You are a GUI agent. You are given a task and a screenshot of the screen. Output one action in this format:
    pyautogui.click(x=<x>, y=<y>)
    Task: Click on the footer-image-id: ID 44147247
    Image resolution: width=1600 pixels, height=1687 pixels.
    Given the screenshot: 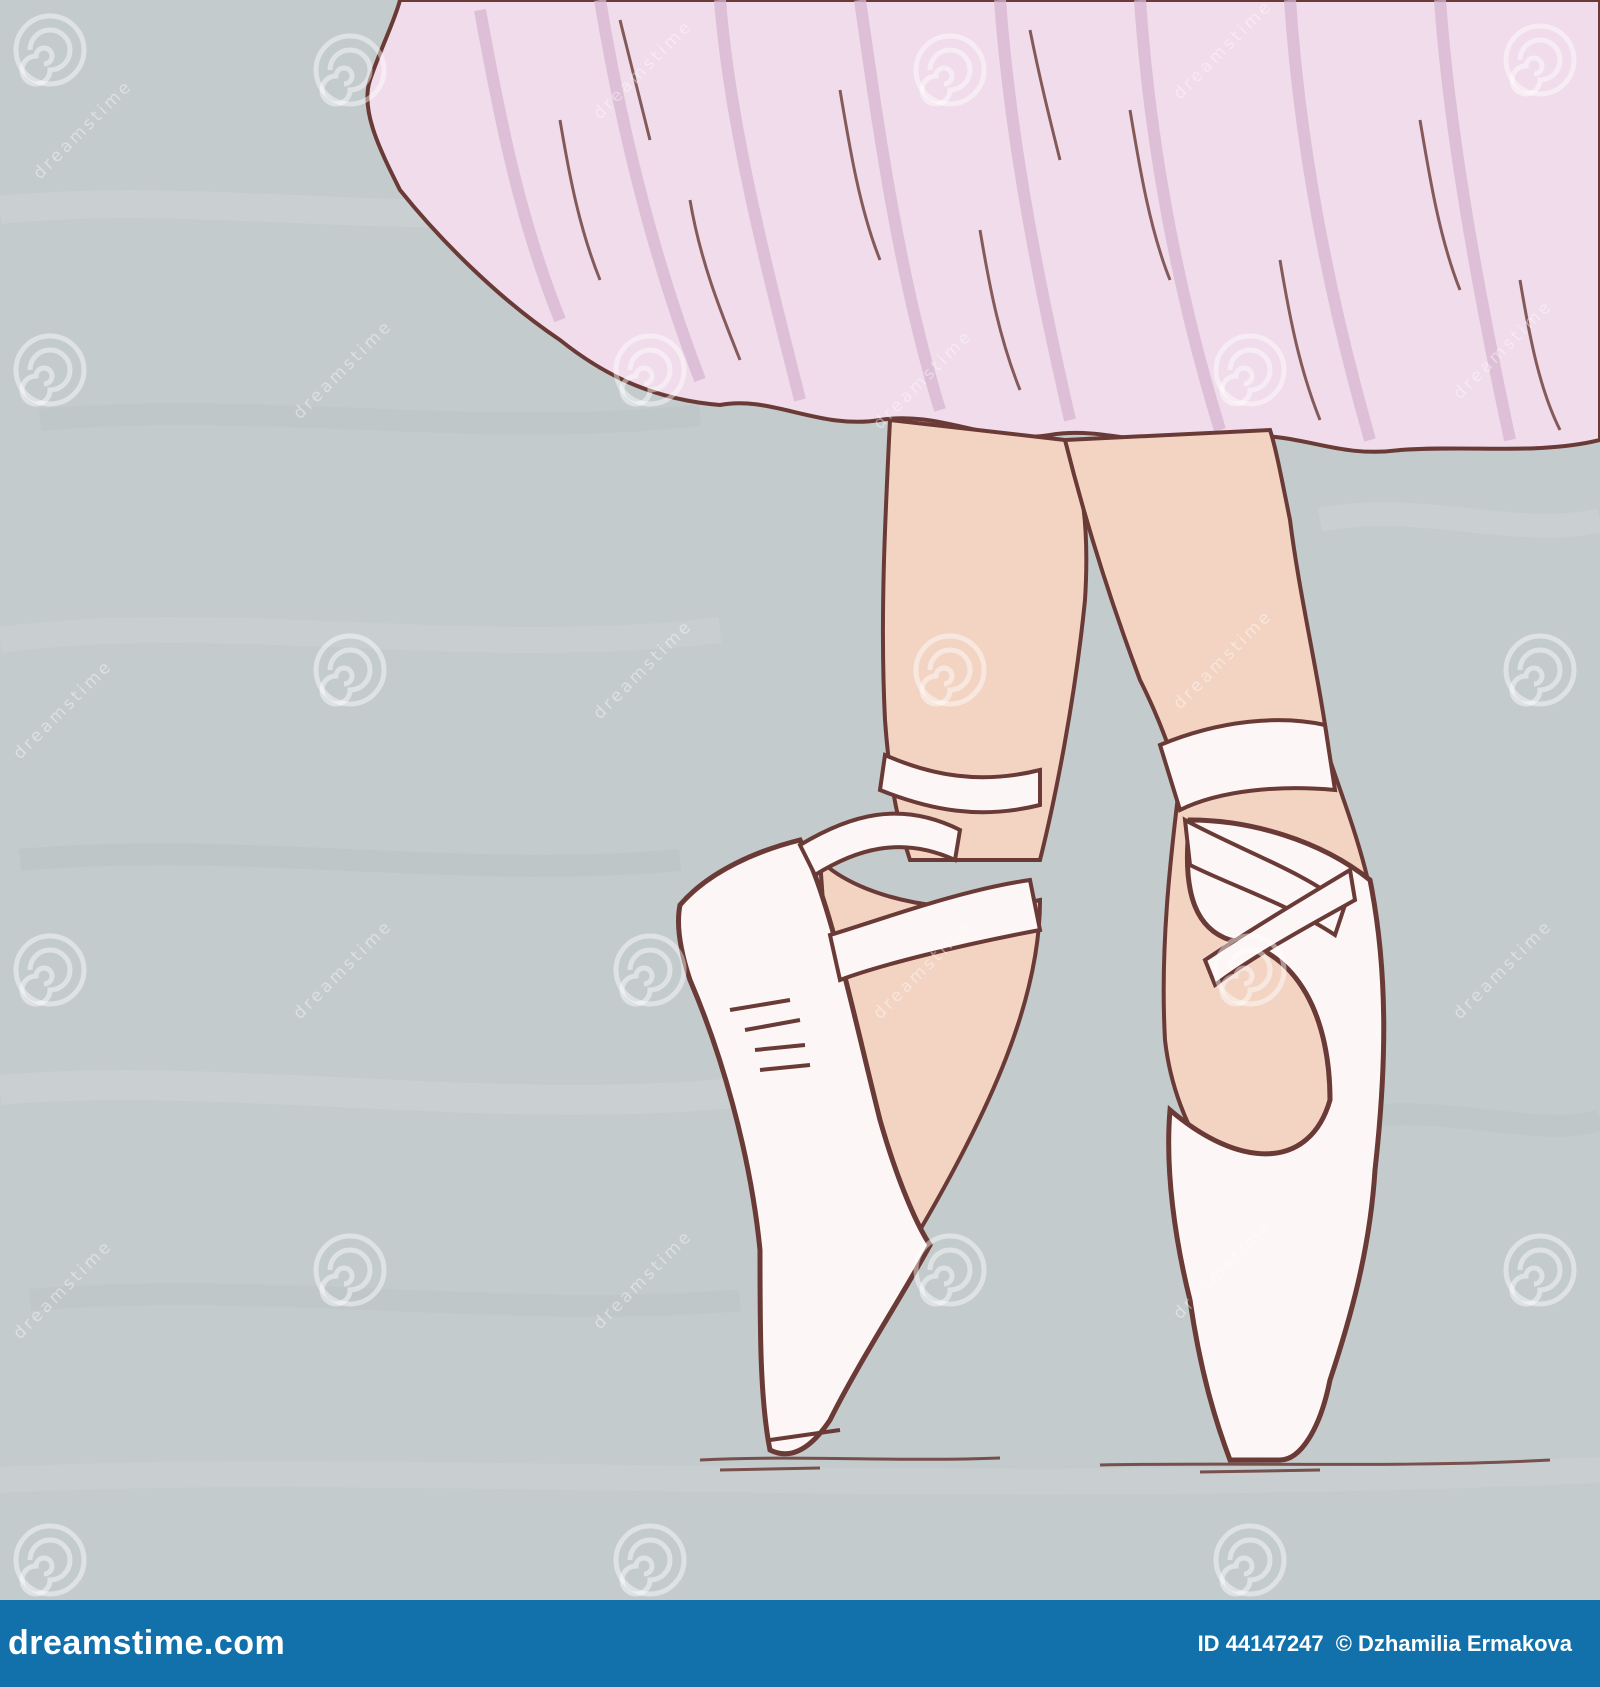 What is the action you would take?
    pyautogui.click(x=1260, y=1643)
    